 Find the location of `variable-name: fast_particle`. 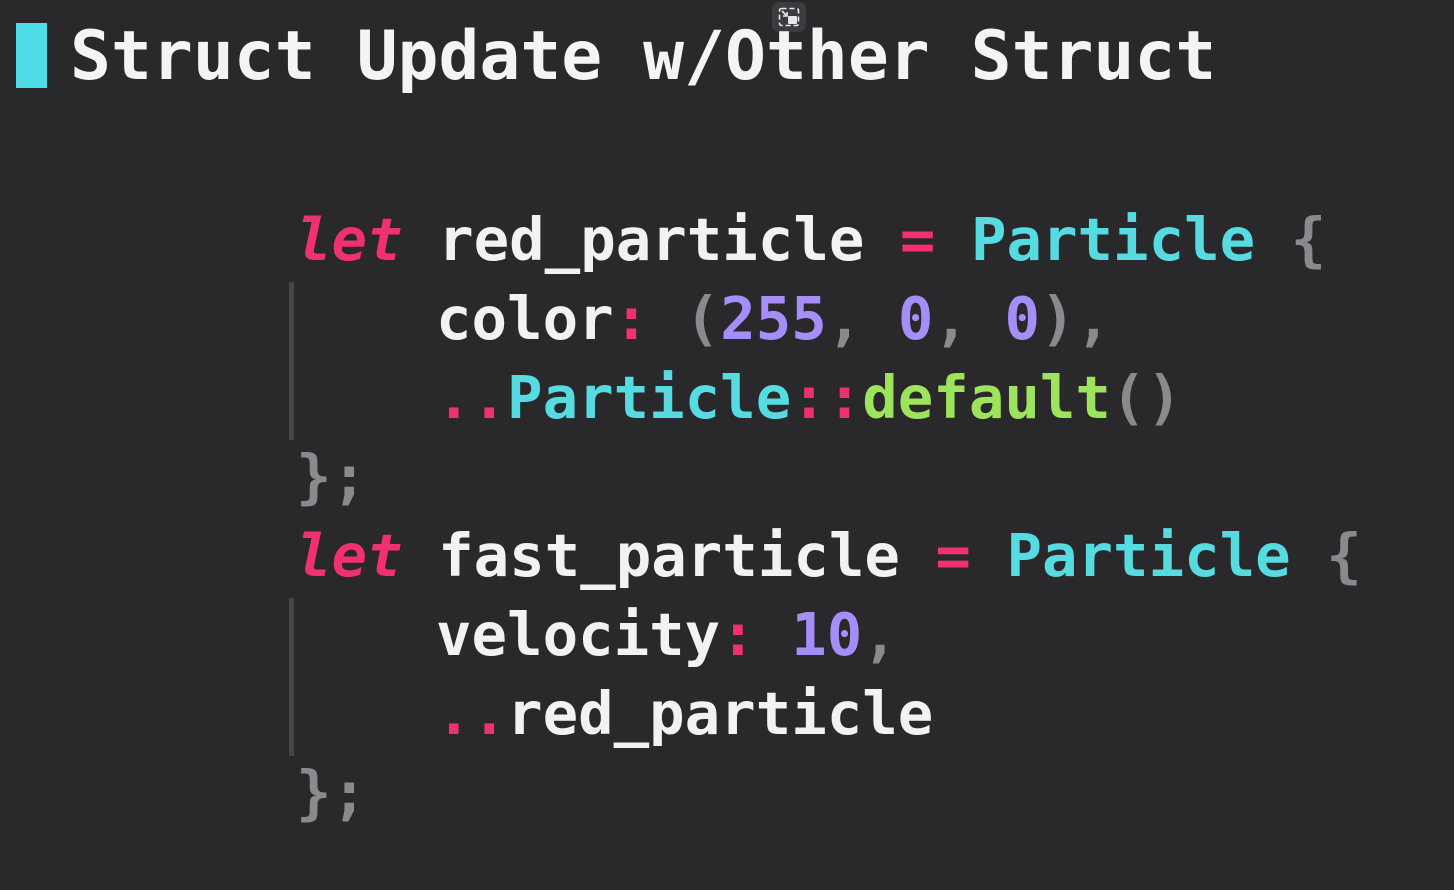

variable-name: fast_particle is located at coordinates (669, 555).